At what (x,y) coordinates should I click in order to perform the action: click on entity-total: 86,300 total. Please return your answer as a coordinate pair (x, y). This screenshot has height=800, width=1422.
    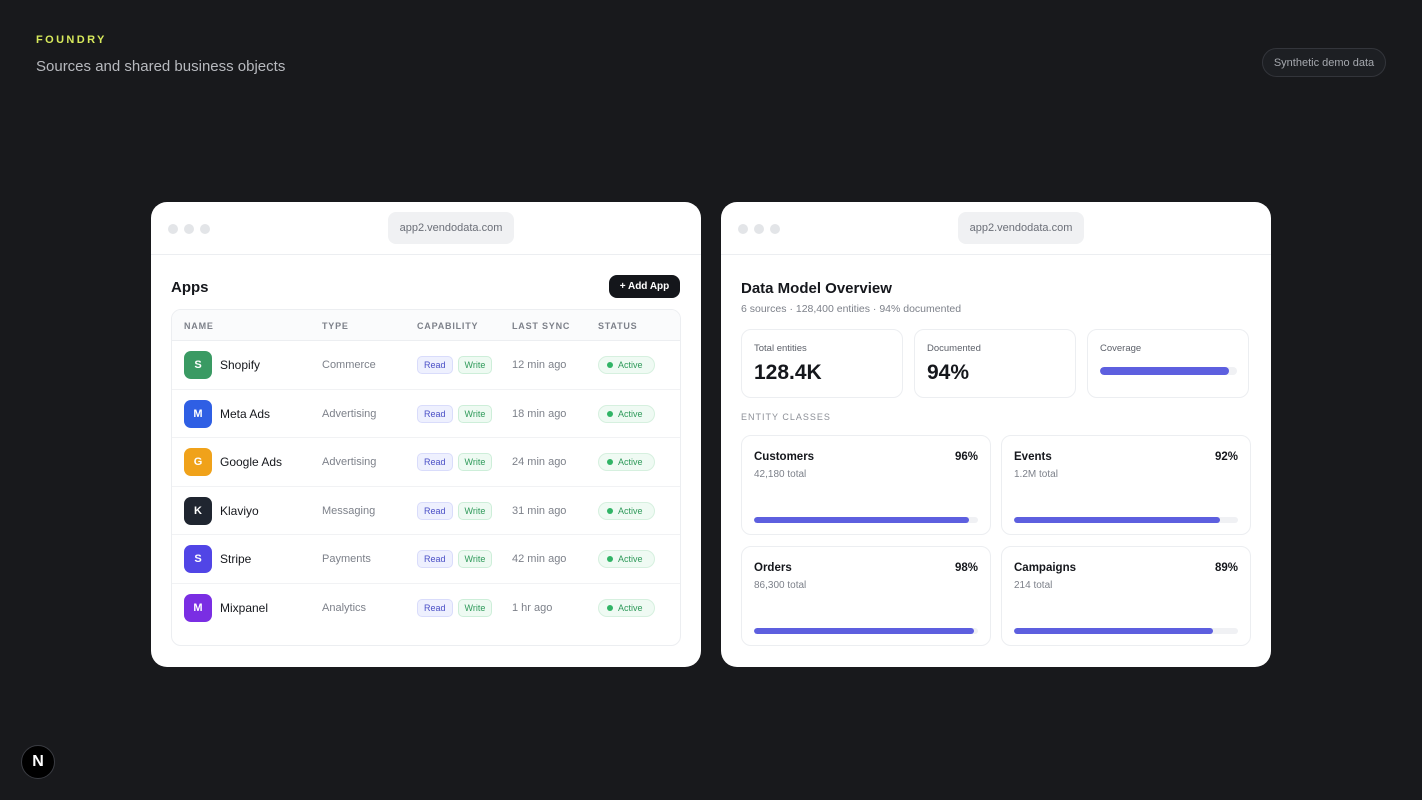
    Looking at the image, I should click on (780, 585).